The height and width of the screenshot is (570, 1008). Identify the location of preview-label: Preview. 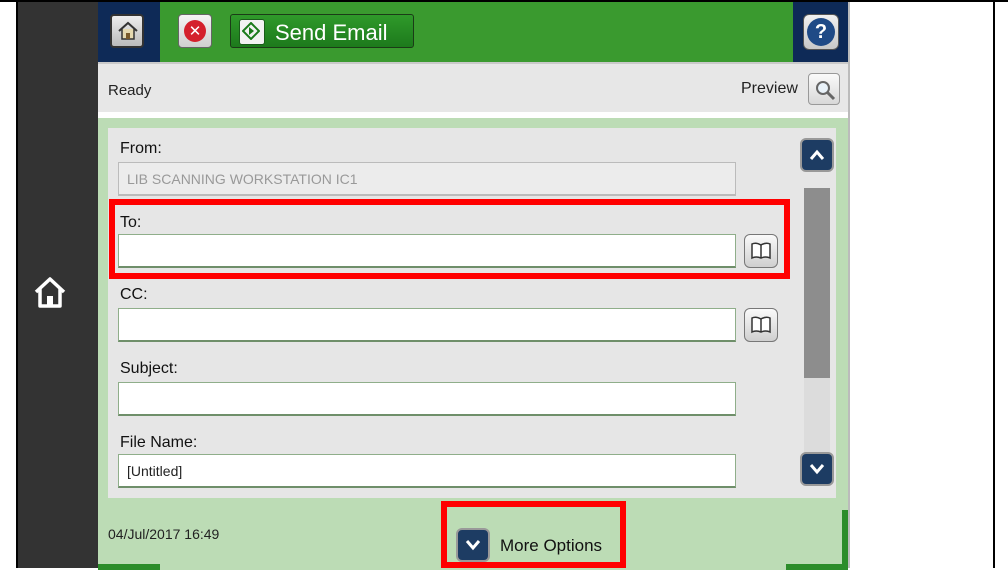
(769, 89).